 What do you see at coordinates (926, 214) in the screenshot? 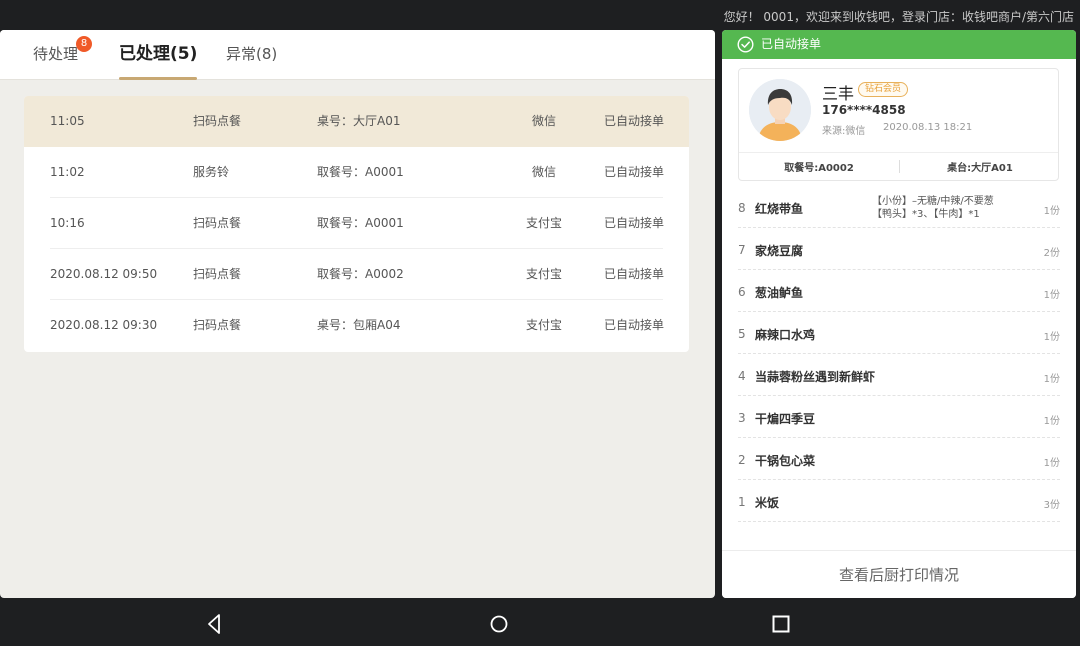
I see `dish-note-line: 【鸭头】*3、【牛肉】*1` at bounding box center [926, 214].